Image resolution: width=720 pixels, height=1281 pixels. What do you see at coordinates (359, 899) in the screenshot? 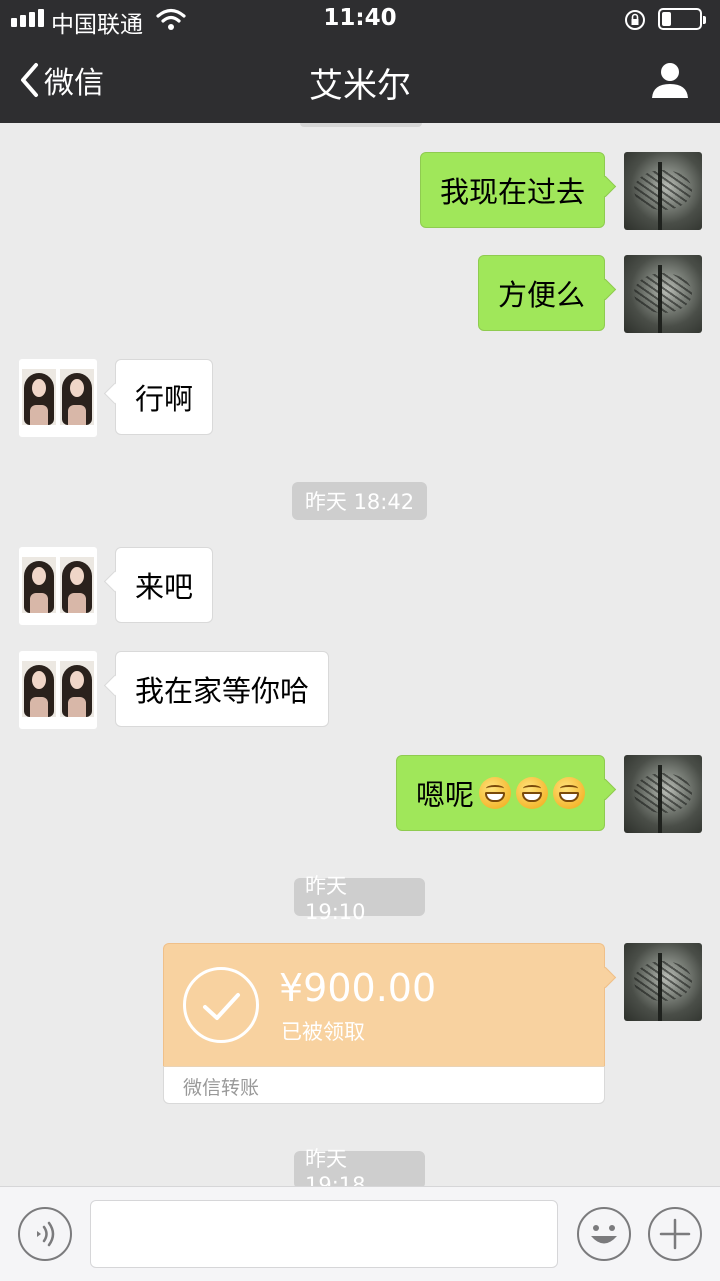
I see `timestamp: 昨天 19:10` at bounding box center [359, 899].